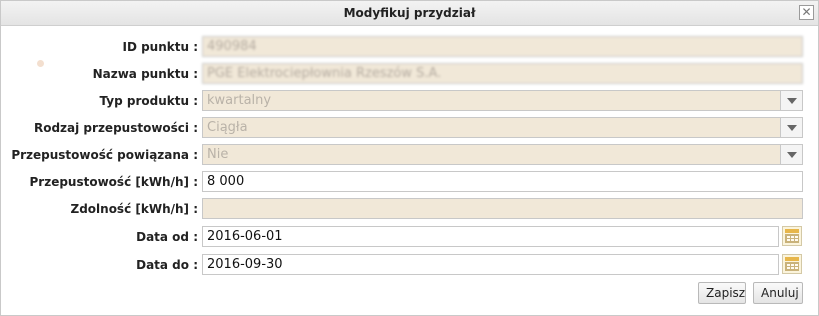 The image size is (819, 316). Describe the element at coordinates (148, 101) in the screenshot. I see `typ-produktu-label: Typ produktu :` at that location.